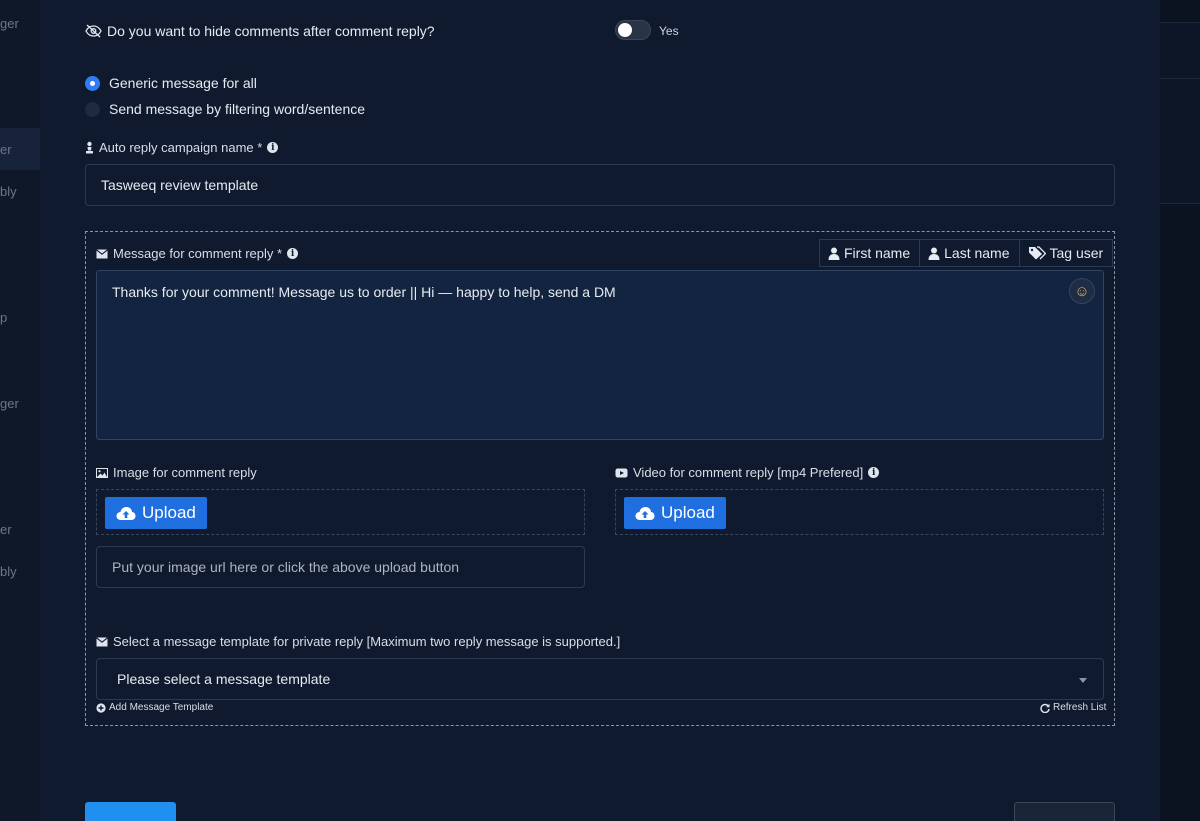 This screenshot has height=821, width=1200. Describe the element at coordinates (101, 707) in the screenshot. I see `plus-circle-icon` at that location.